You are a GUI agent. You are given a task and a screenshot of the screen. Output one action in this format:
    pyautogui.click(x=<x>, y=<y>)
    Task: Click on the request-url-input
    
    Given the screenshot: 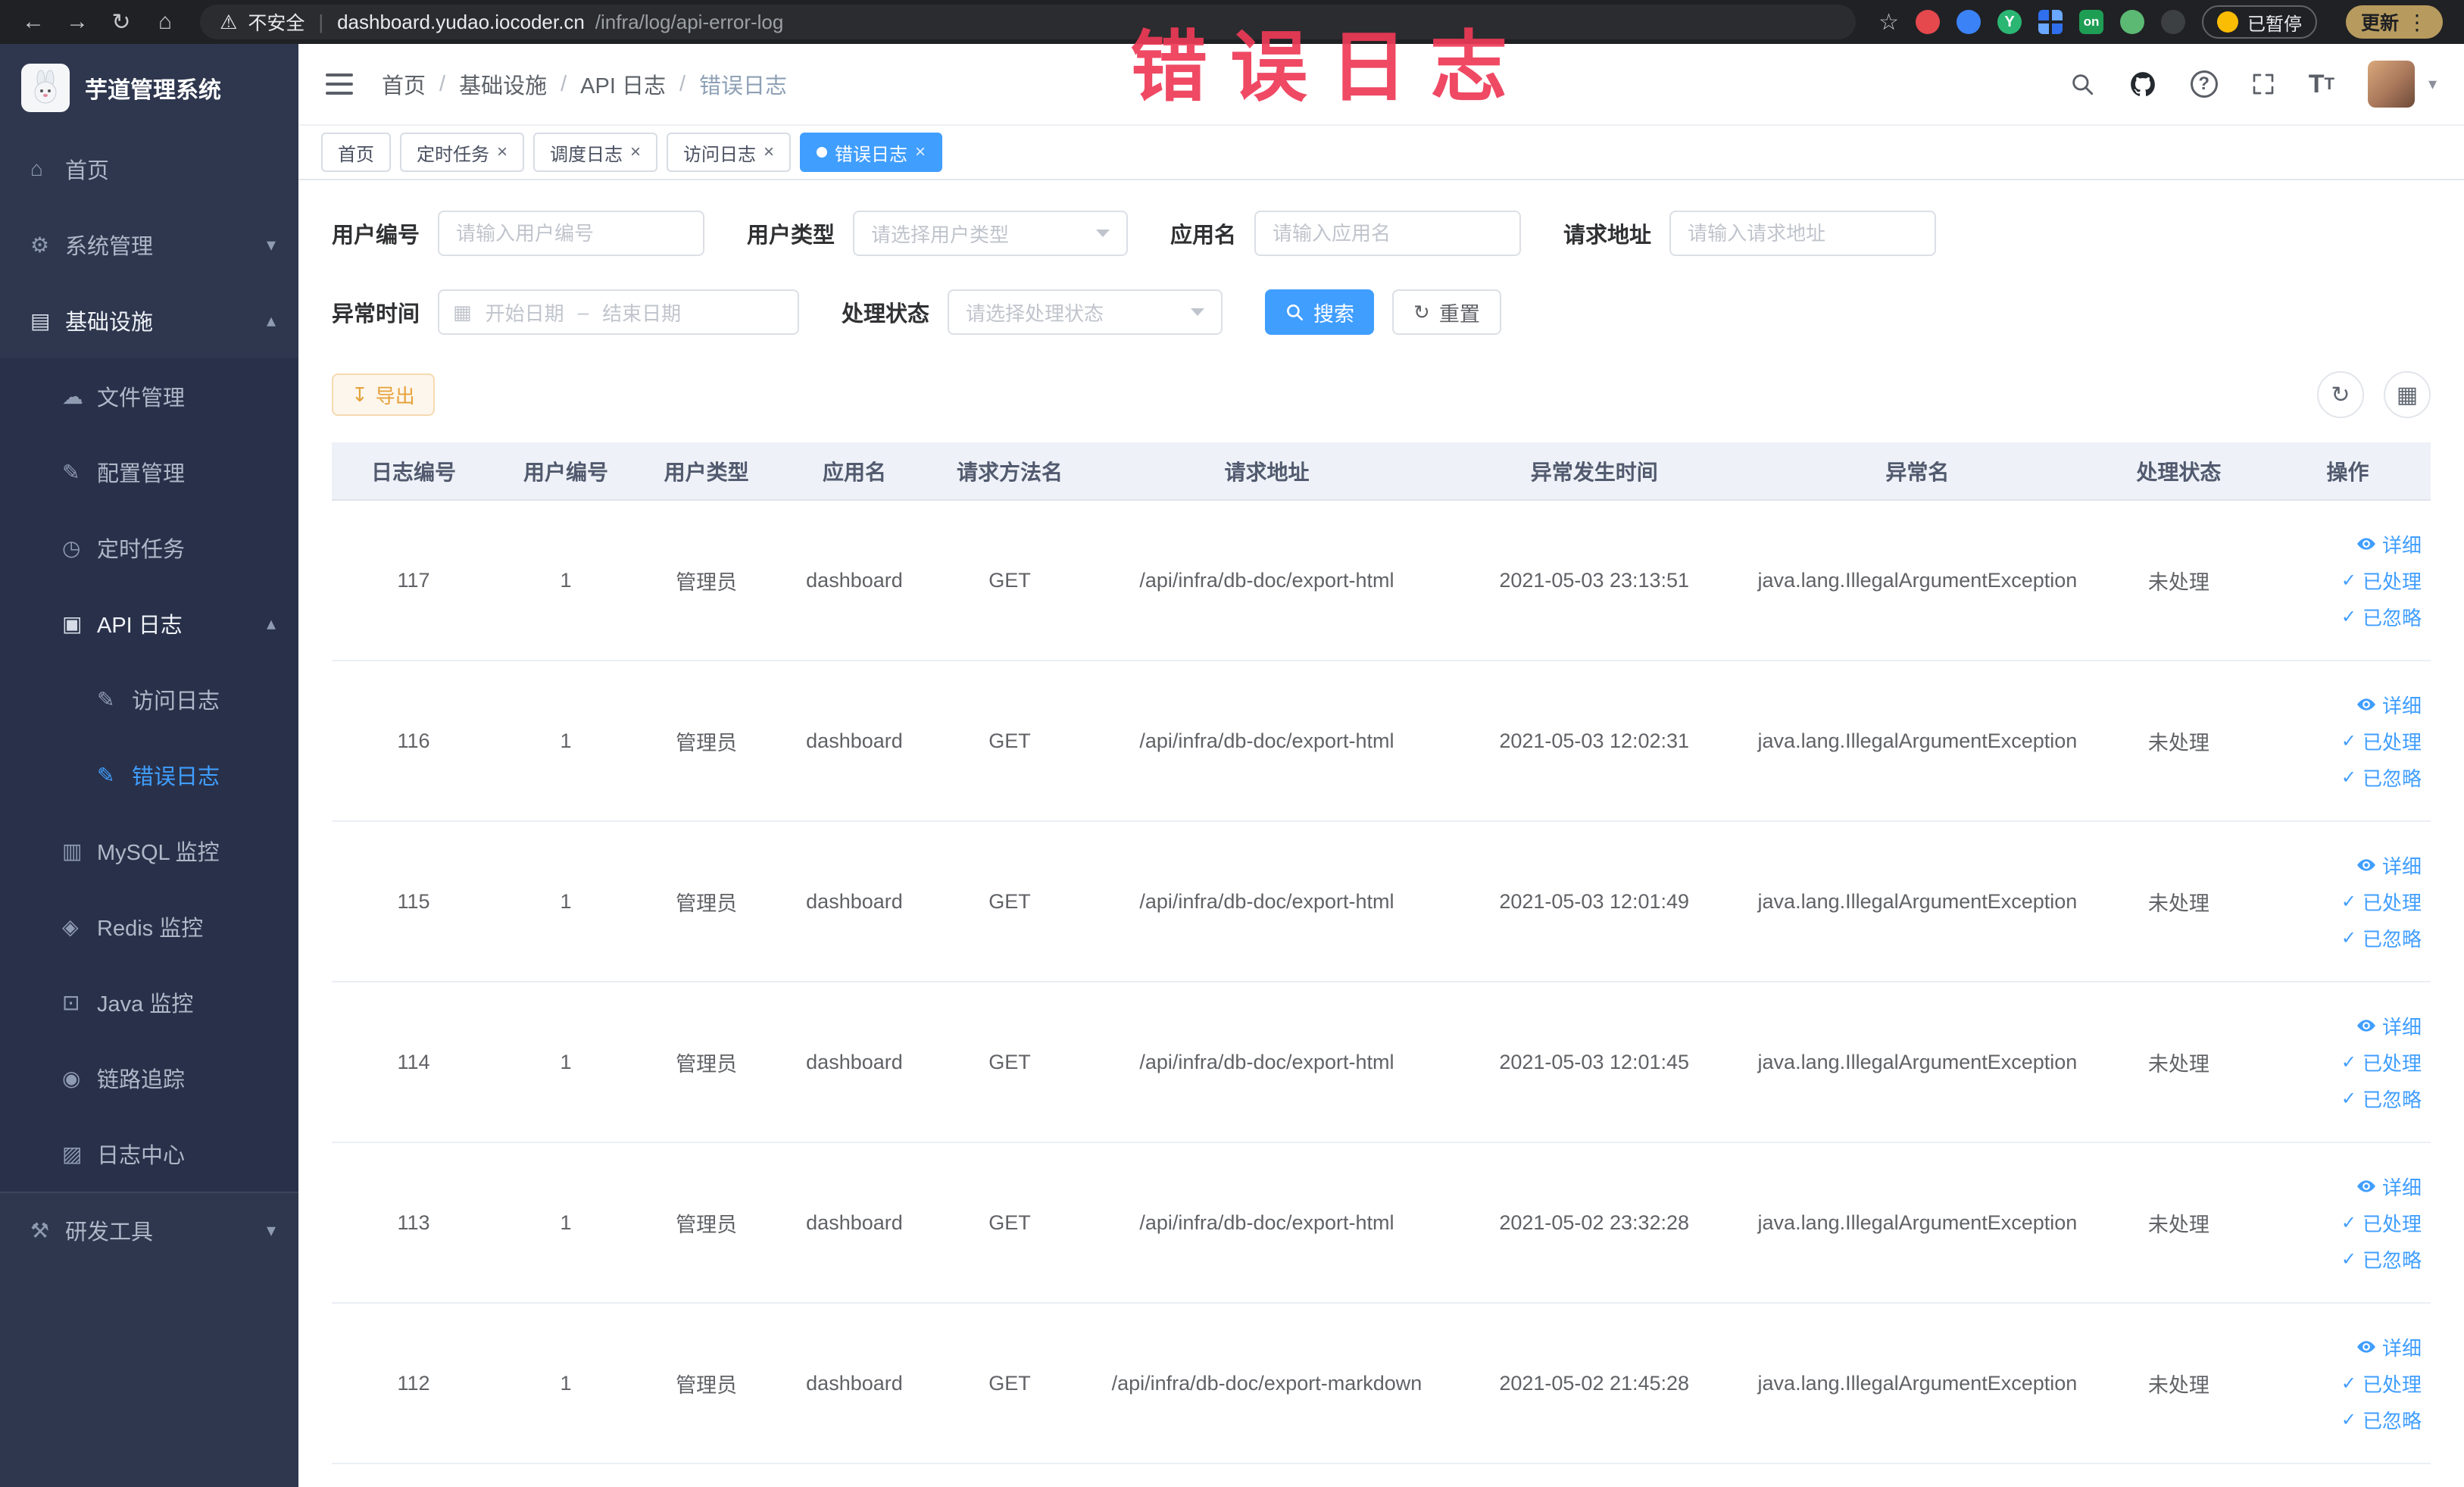 What is the action you would take?
    pyautogui.click(x=1803, y=233)
    